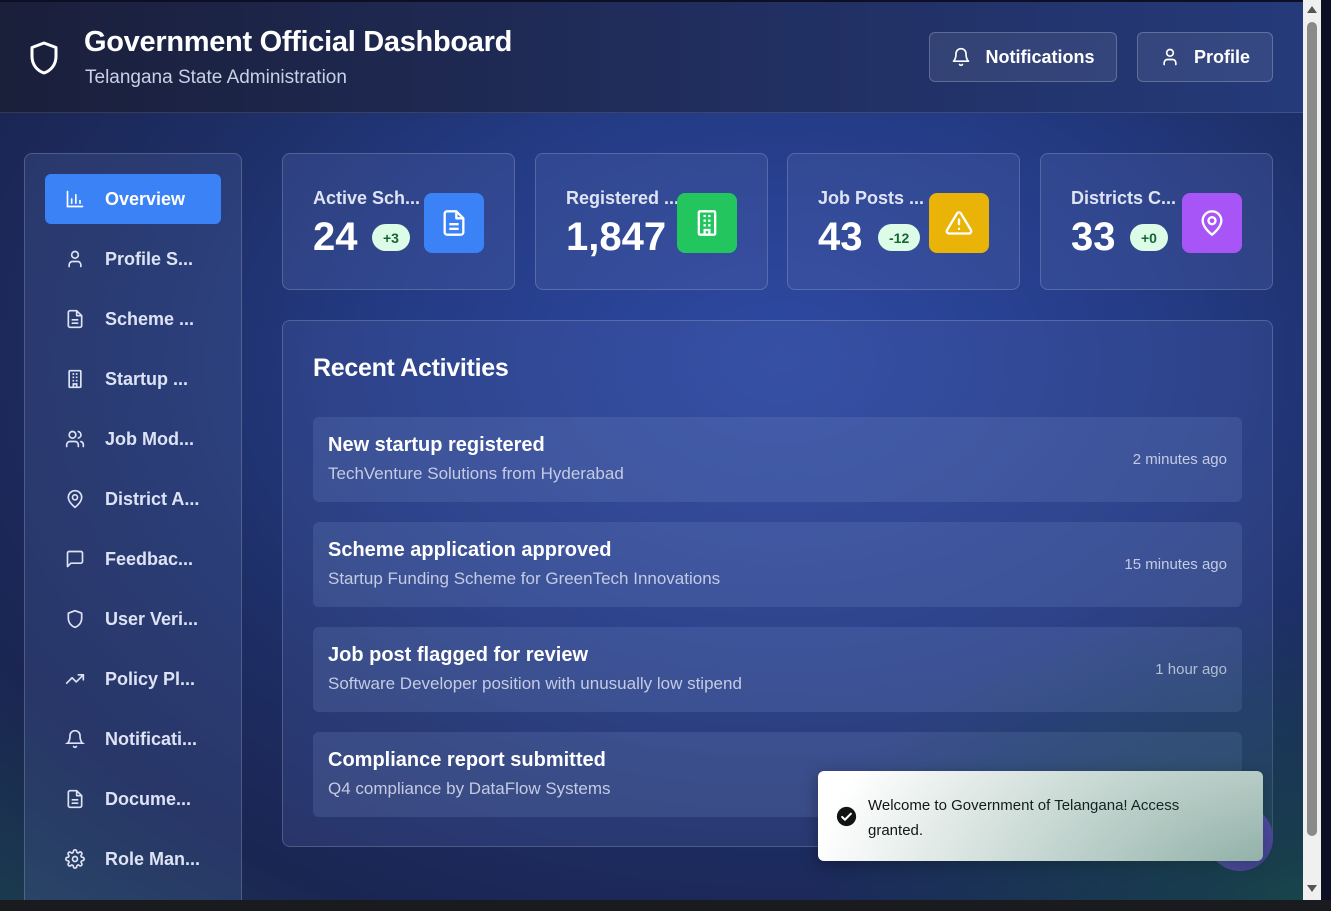  What do you see at coordinates (469, 788) in the screenshot?
I see `activity-description: Q4 compliance by DataFlow Systems` at bounding box center [469, 788].